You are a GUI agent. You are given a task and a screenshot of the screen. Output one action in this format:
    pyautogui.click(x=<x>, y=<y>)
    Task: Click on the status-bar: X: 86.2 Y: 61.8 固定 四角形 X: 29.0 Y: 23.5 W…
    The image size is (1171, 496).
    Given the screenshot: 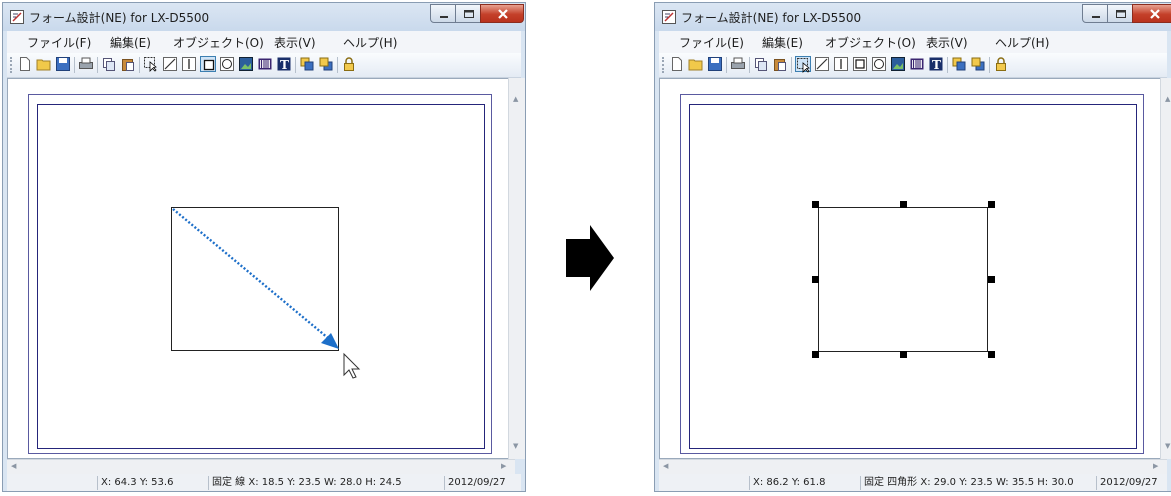 What is the action you would take?
    pyautogui.click(x=913, y=482)
    